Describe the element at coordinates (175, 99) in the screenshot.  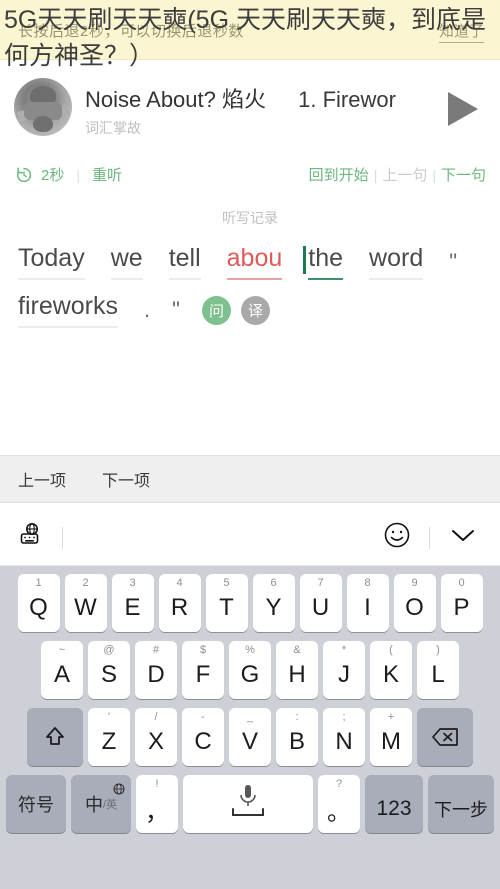
I see `track-title-text: Noise About? 焰火` at that location.